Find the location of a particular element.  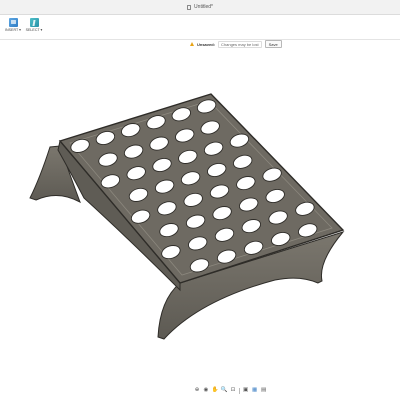

toolbar: INSERT ▾ SELECT ▾ is located at coordinates (200, 27).